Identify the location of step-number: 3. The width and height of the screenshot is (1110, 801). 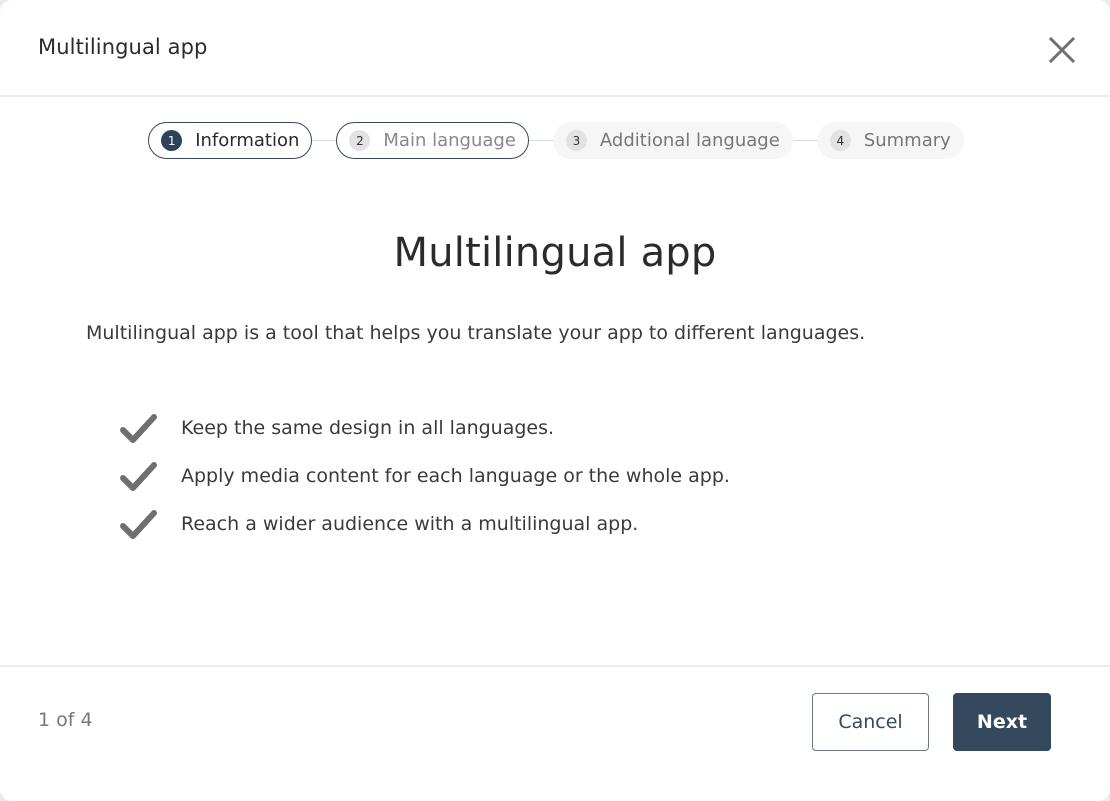
(576, 140).